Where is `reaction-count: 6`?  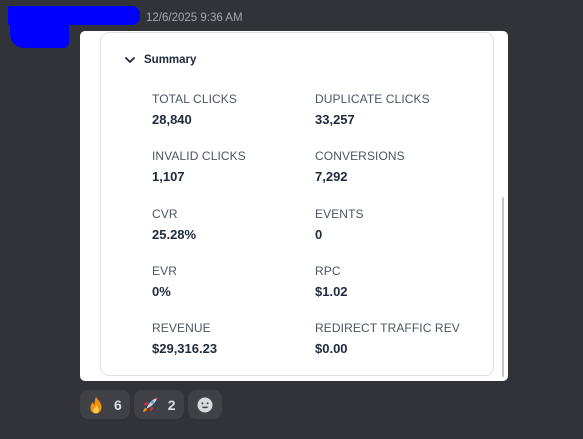 reaction-count: 6 is located at coordinates (118, 404).